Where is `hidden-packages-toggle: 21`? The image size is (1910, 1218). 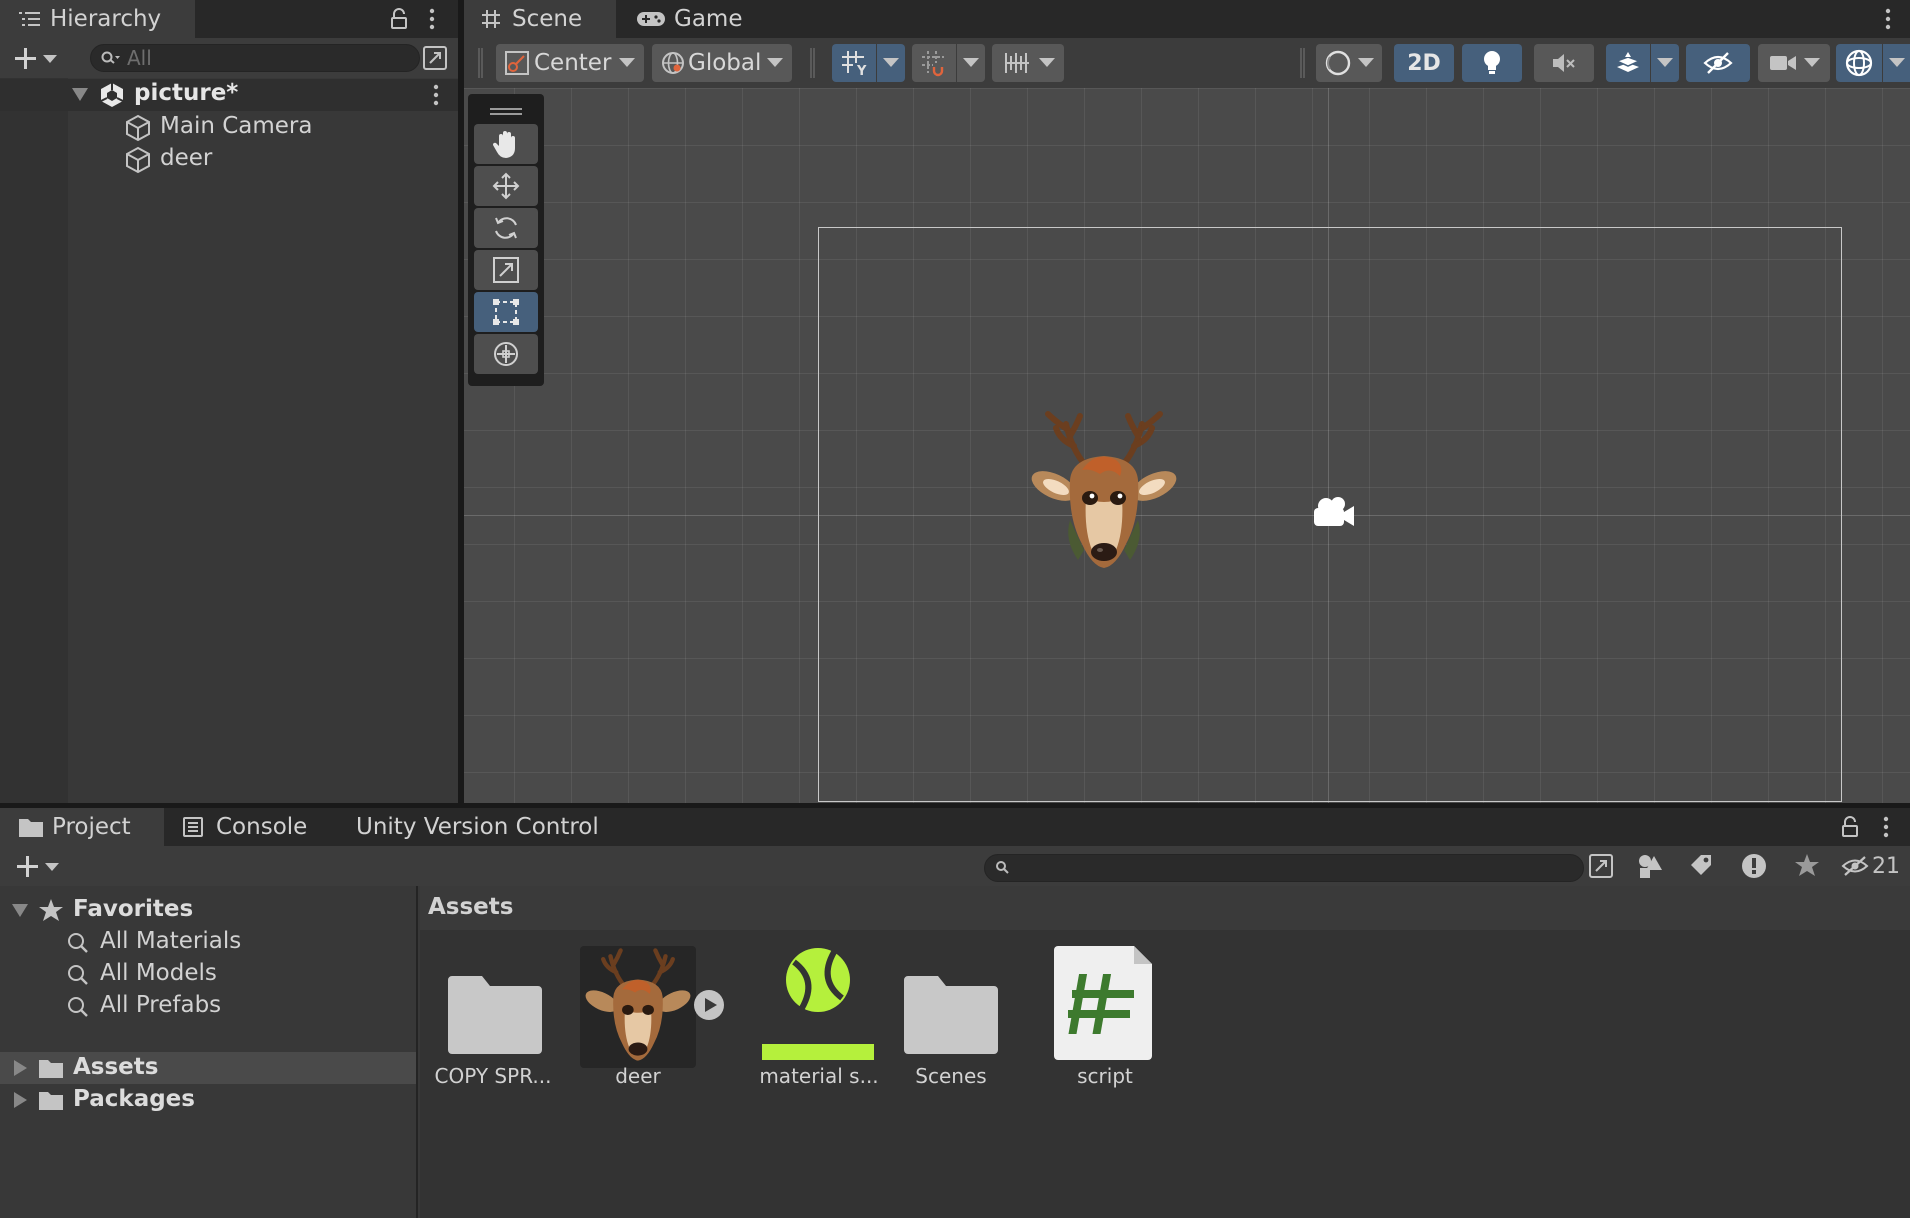 hidden-packages-toggle: 21 is located at coordinates (1870, 866).